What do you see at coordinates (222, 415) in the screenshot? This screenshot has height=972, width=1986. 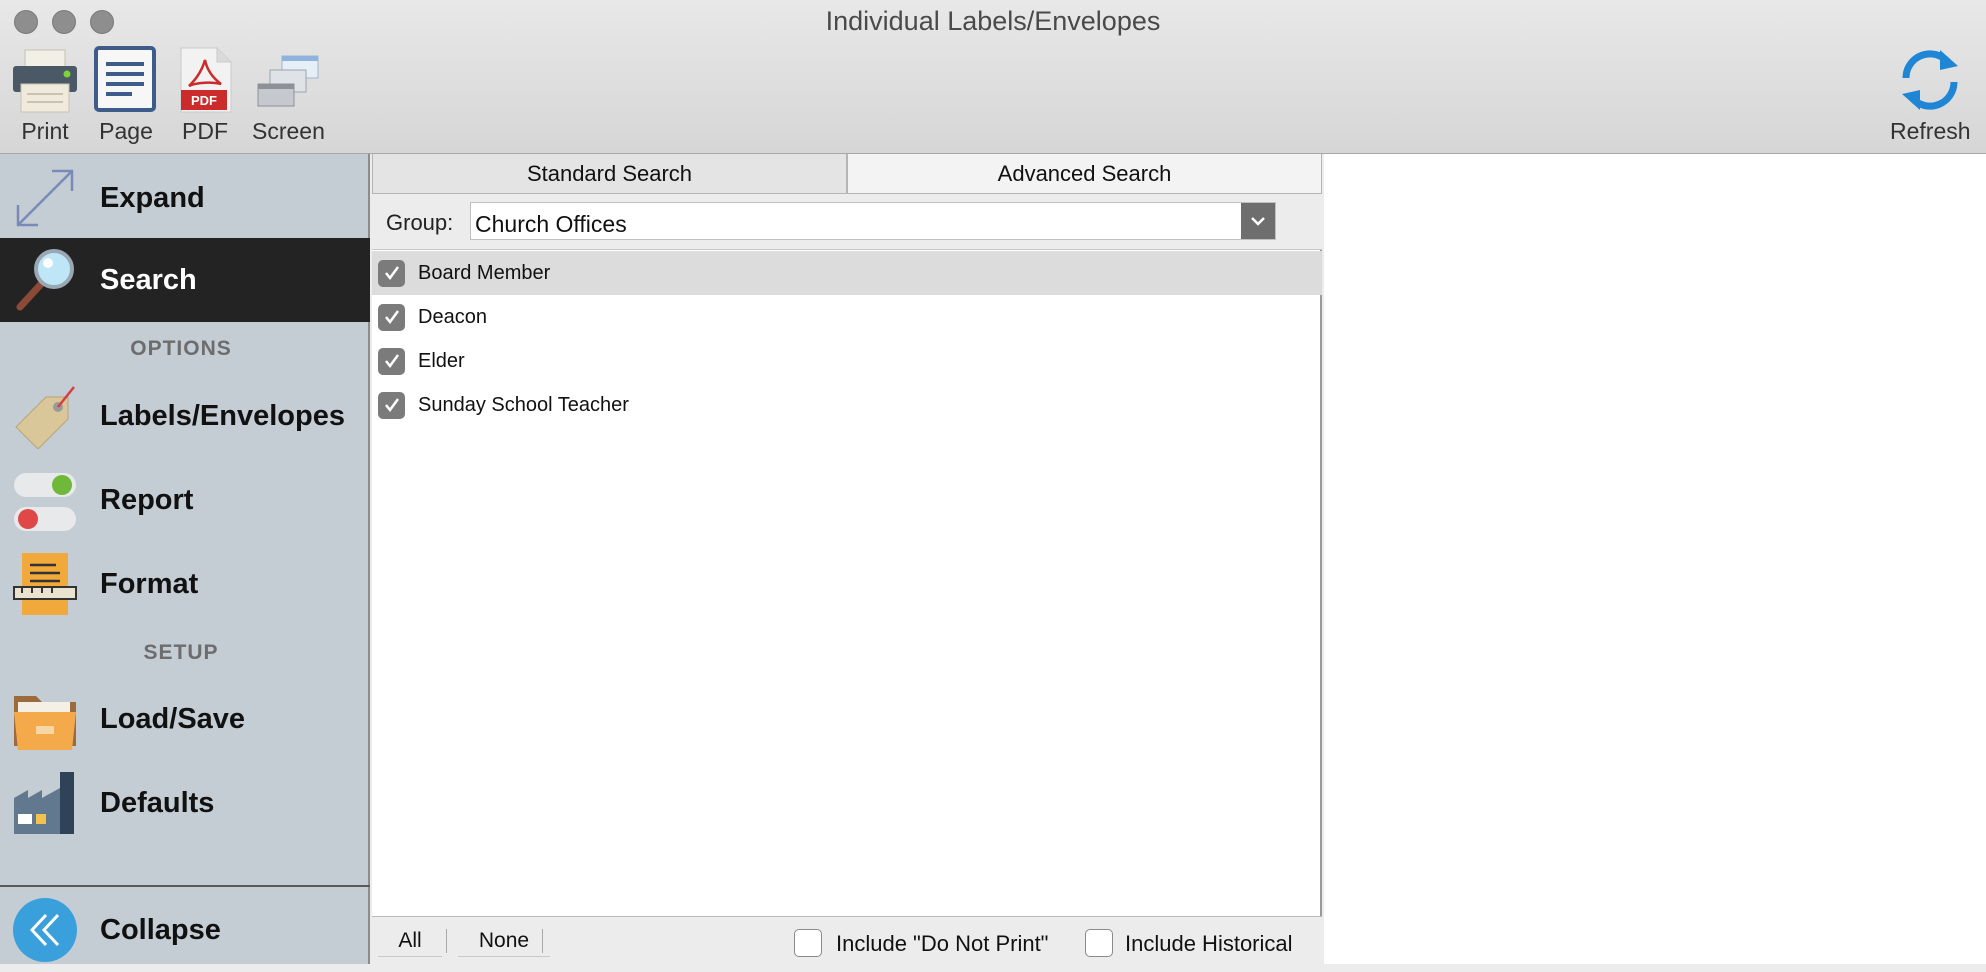 I see `labels-envelopes-label: Labels/Envelopes` at bounding box center [222, 415].